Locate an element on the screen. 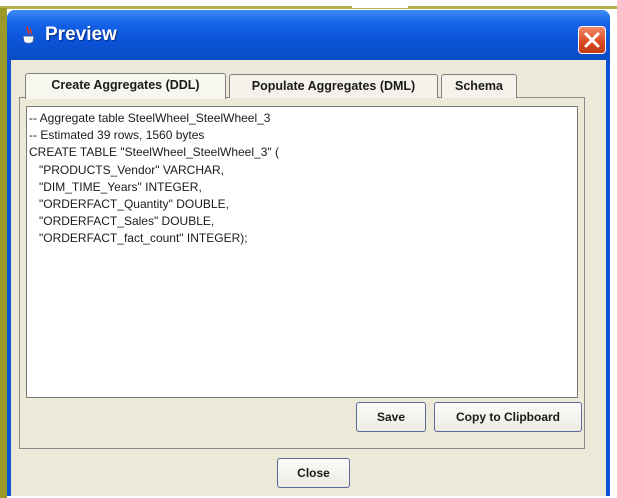  close-icon is located at coordinates (592, 40).